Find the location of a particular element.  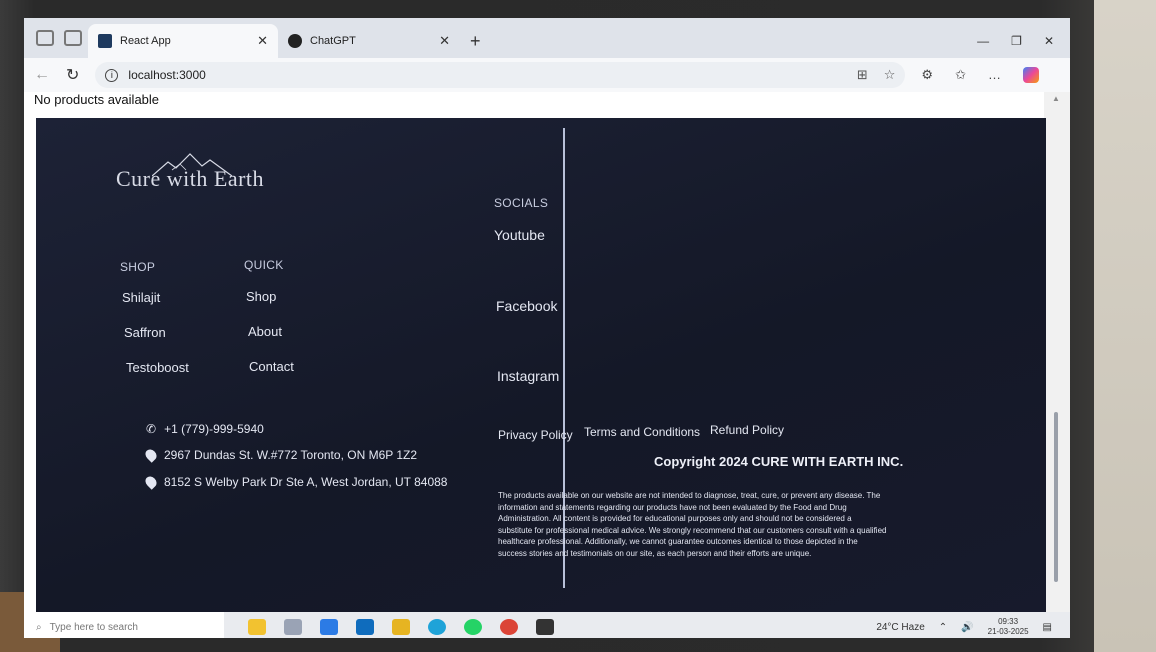

tab-label: ChatGPT is located at coordinates (333, 41).